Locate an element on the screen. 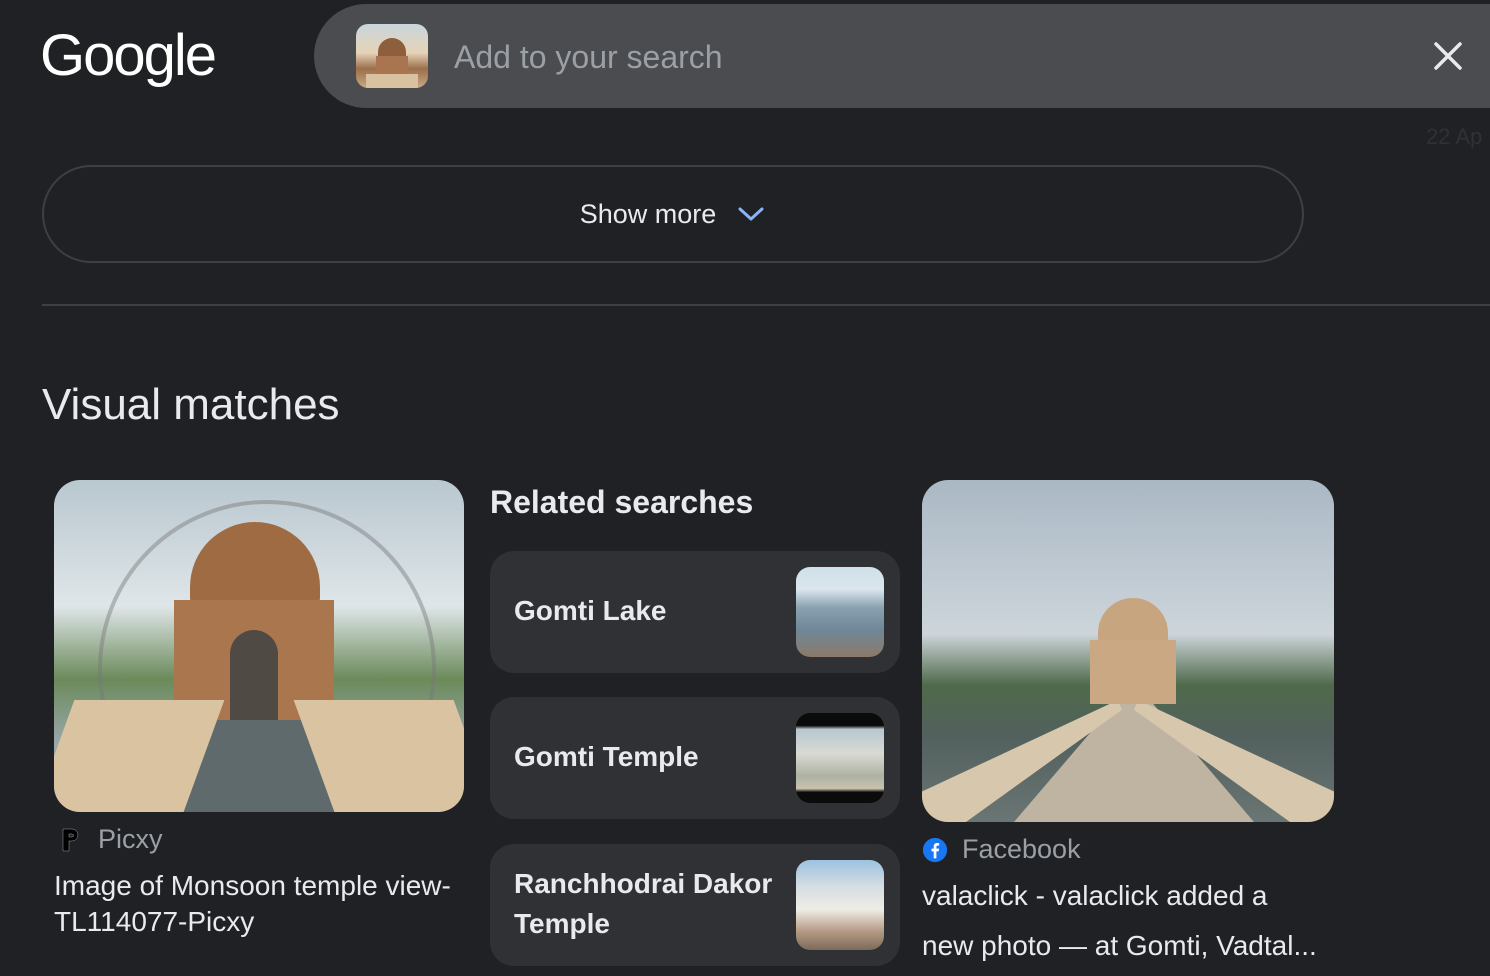  chevron-down-icon is located at coordinates (751, 214).